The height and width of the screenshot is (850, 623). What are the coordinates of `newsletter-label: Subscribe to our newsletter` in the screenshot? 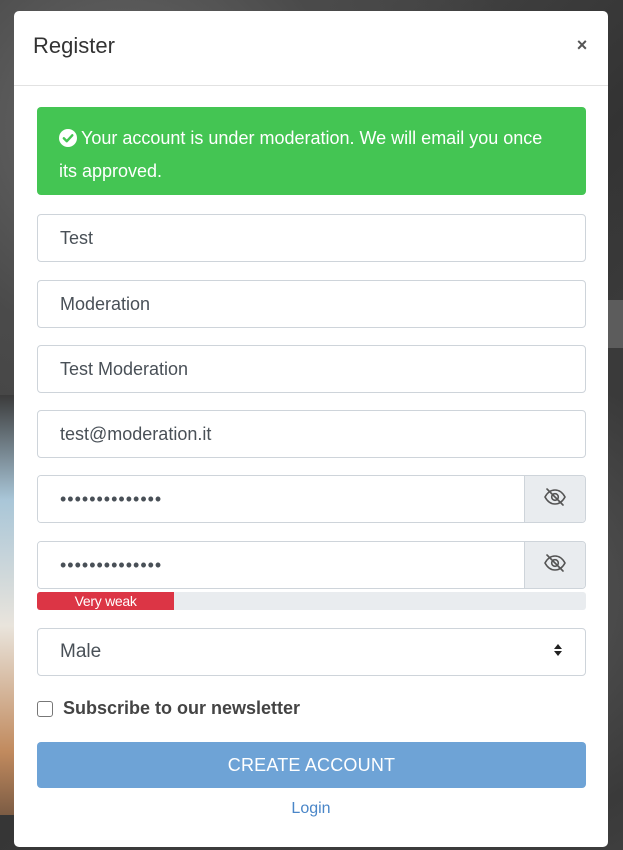 It's located at (182, 708).